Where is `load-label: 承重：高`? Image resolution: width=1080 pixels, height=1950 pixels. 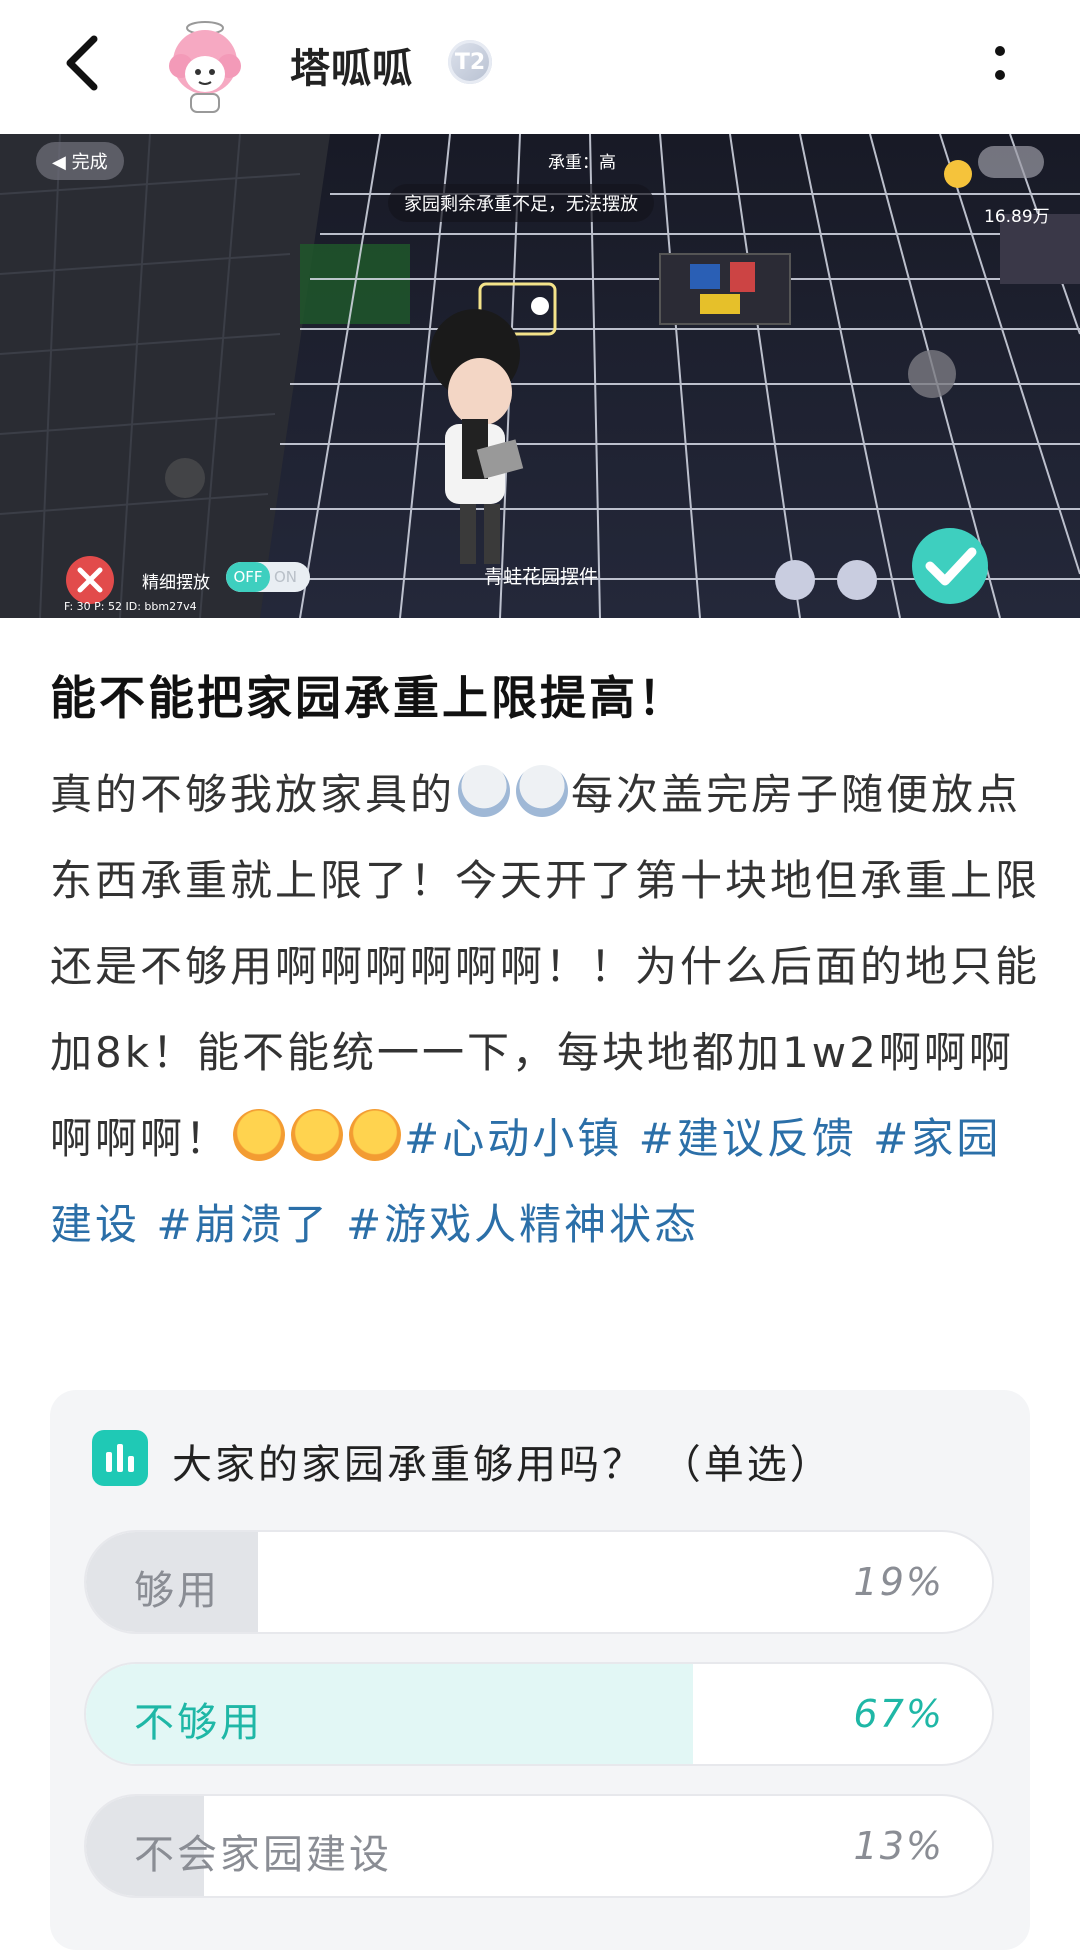 load-label: 承重：高 is located at coordinates (582, 163).